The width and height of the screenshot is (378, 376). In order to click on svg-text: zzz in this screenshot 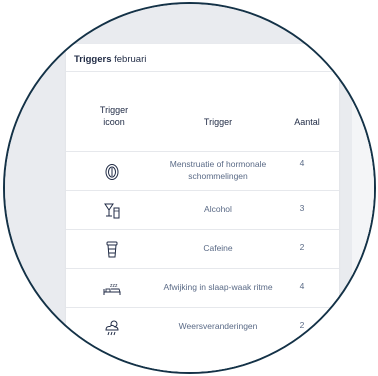, I will do `click(114, 286)`.